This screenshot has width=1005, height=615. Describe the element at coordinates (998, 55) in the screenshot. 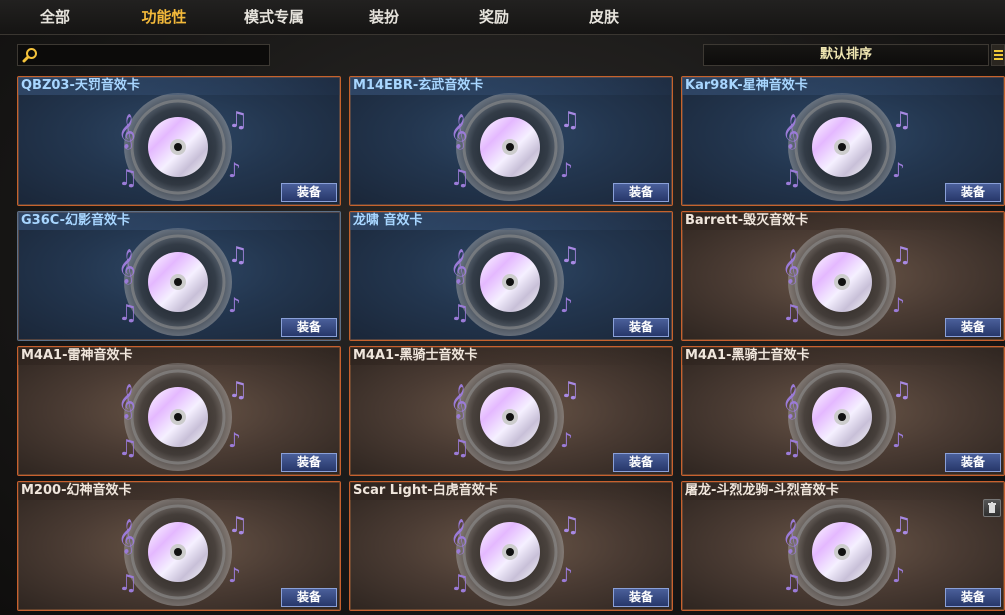

I see `list-icon` at that location.